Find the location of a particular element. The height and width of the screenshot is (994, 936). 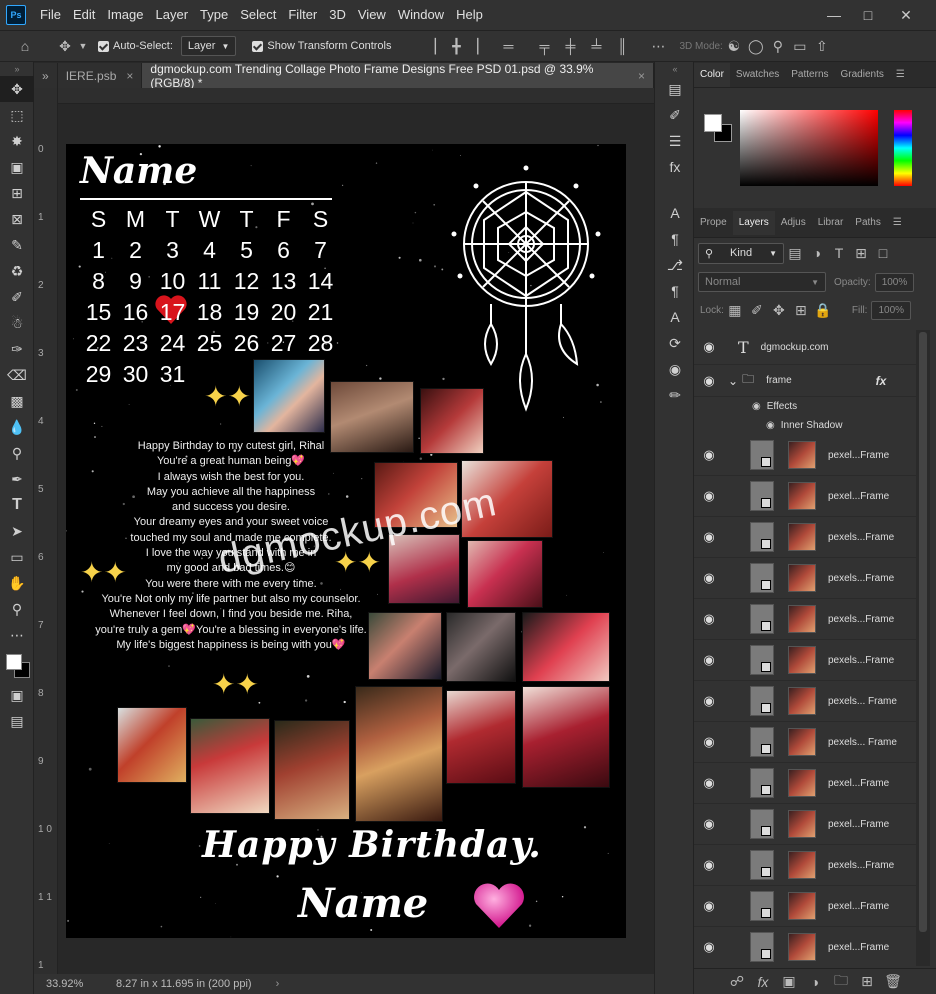

menu-type: Type is located at coordinates (214, 15).